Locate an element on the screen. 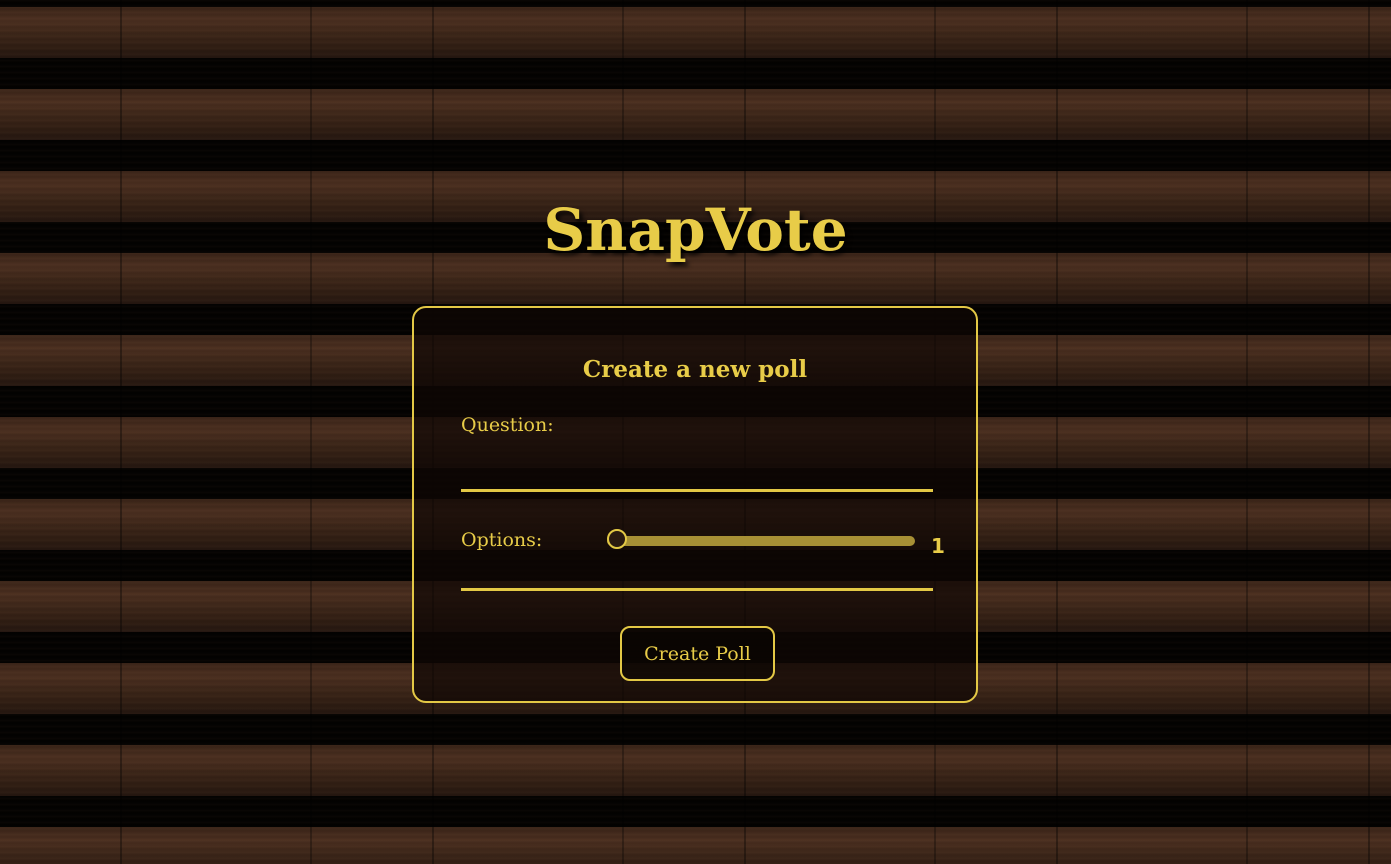 This screenshot has height=864, width=1391. options-slider-track is located at coordinates (761, 541).